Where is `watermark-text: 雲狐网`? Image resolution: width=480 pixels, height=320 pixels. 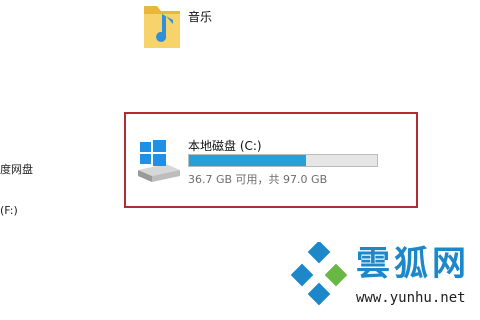 watermark-text: 雲狐网 is located at coordinates (413, 264).